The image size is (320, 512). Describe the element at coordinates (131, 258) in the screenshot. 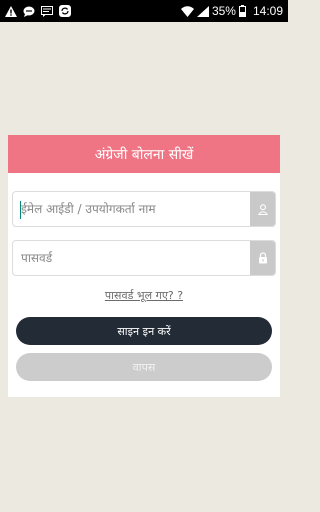

I see `password-input` at that location.